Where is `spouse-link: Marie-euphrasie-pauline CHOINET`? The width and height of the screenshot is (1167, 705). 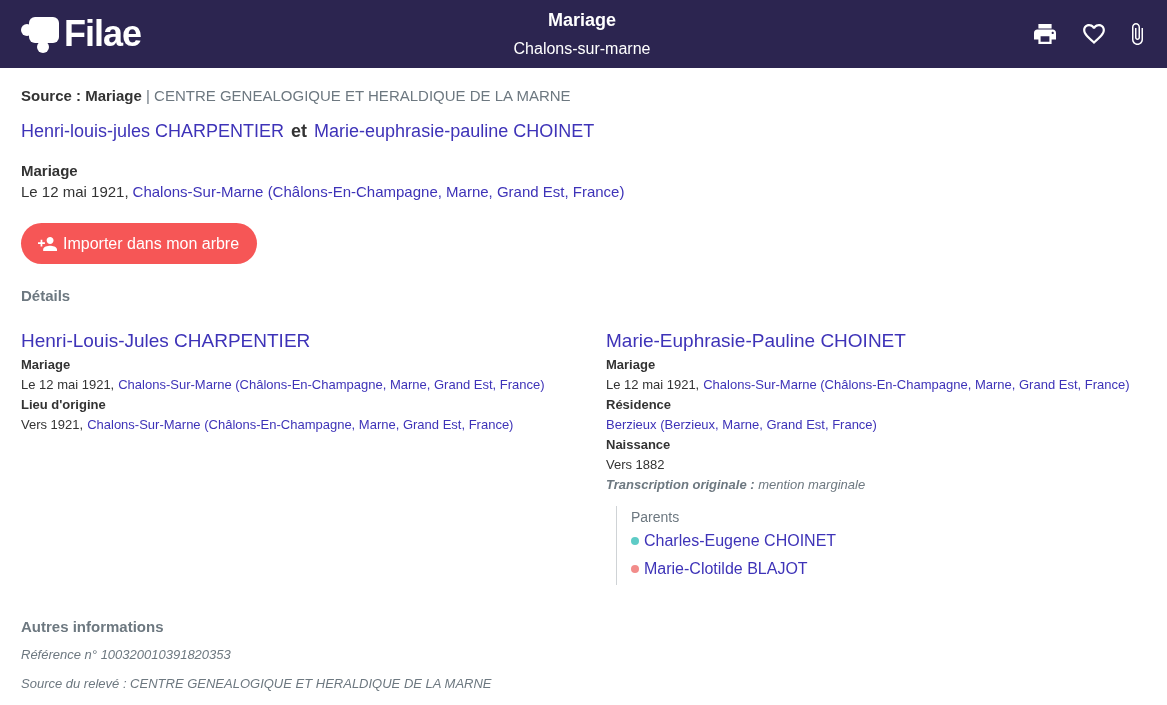 spouse-link: Marie-euphrasie-pauline CHOINET is located at coordinates (454, 131).